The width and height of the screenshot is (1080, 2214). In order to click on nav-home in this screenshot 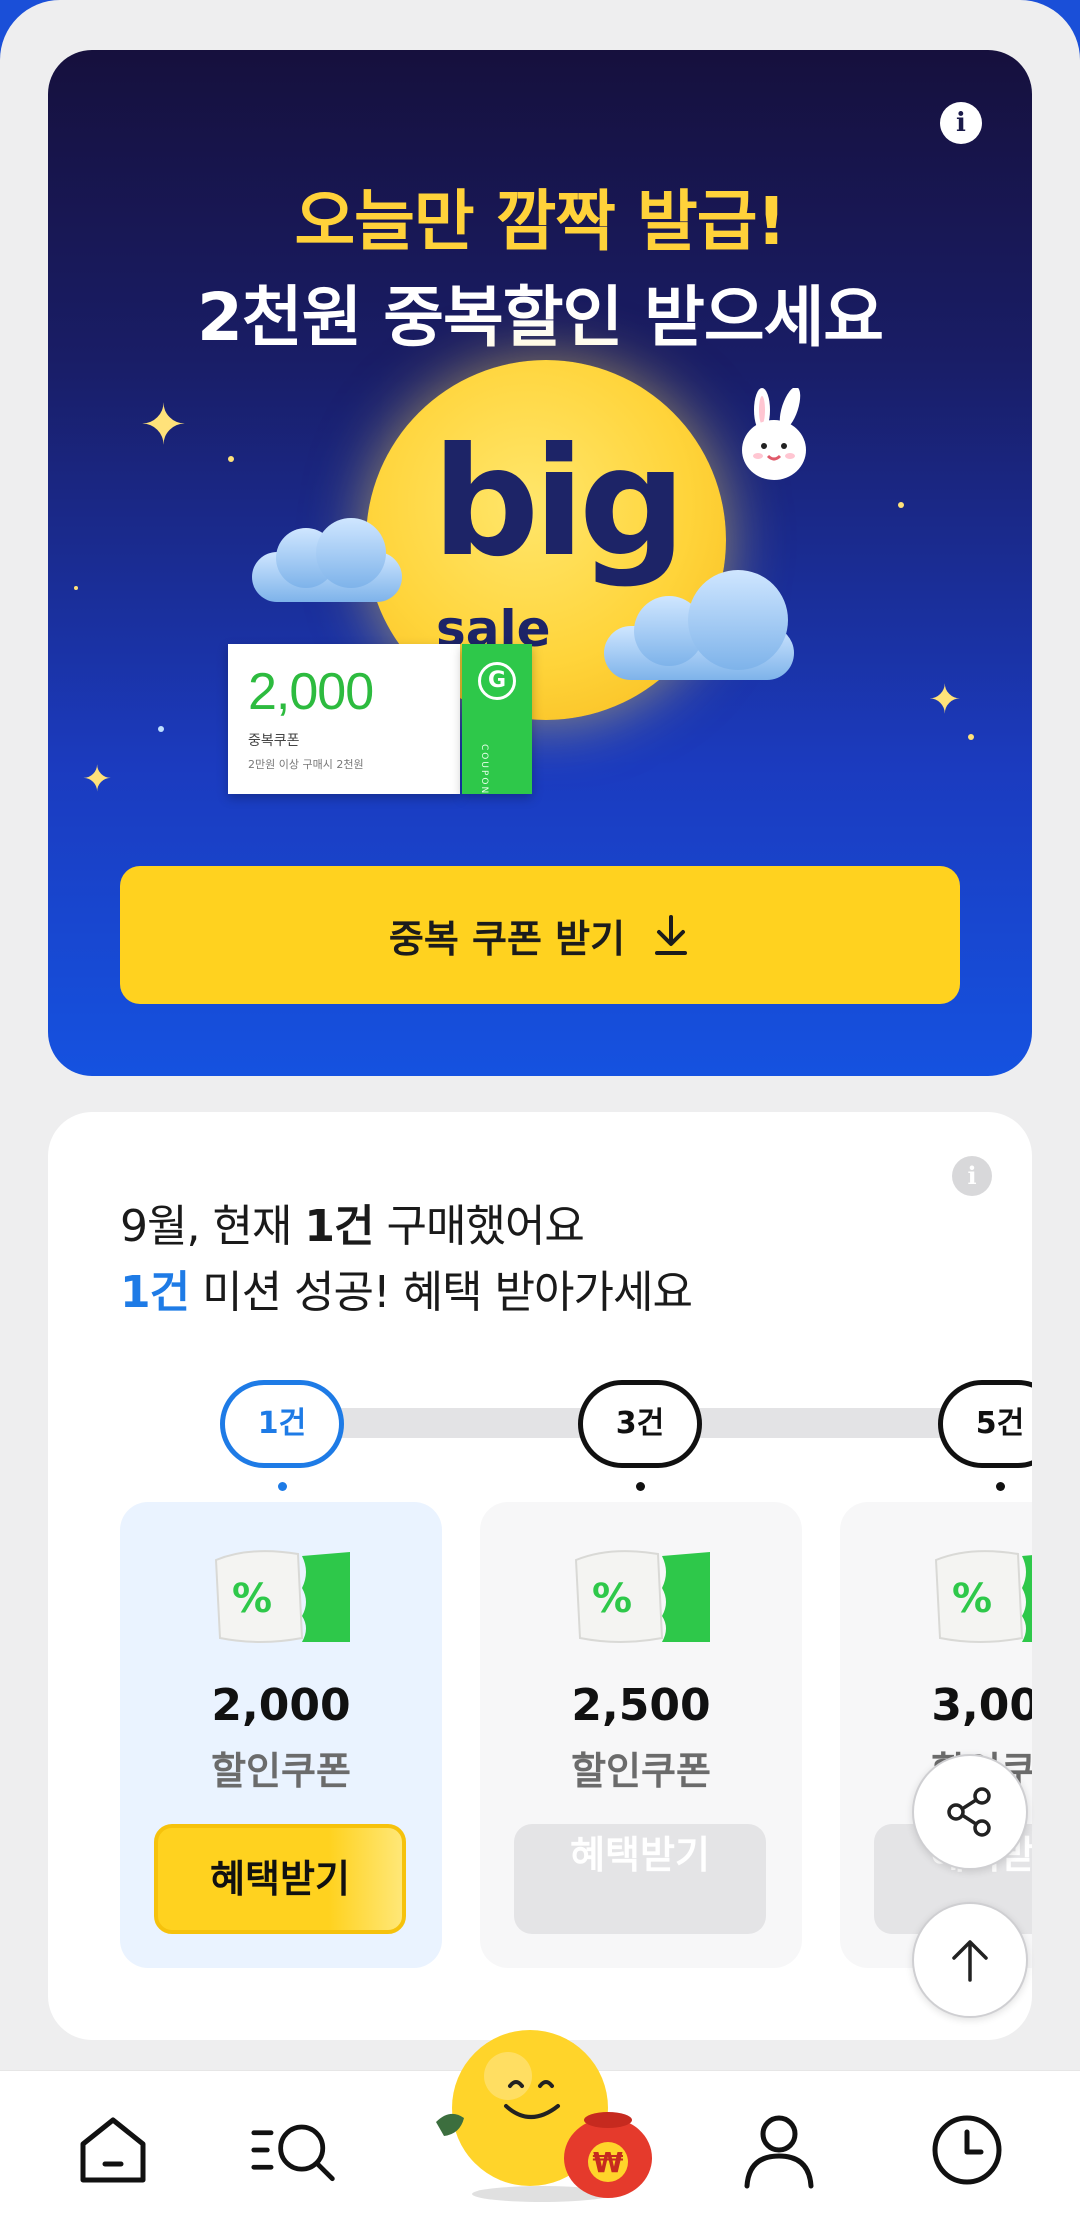, I will do `click(113, 2150)`.